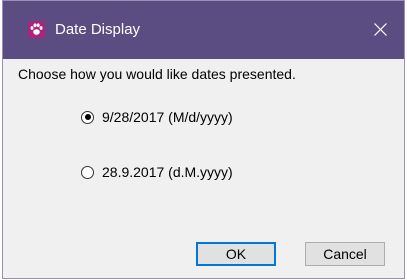 The width and height of the screenshot is (407, 280). Describe the element at coordinates (87, 172) in the screenshot. I see `radio-button-unselected` at that location.